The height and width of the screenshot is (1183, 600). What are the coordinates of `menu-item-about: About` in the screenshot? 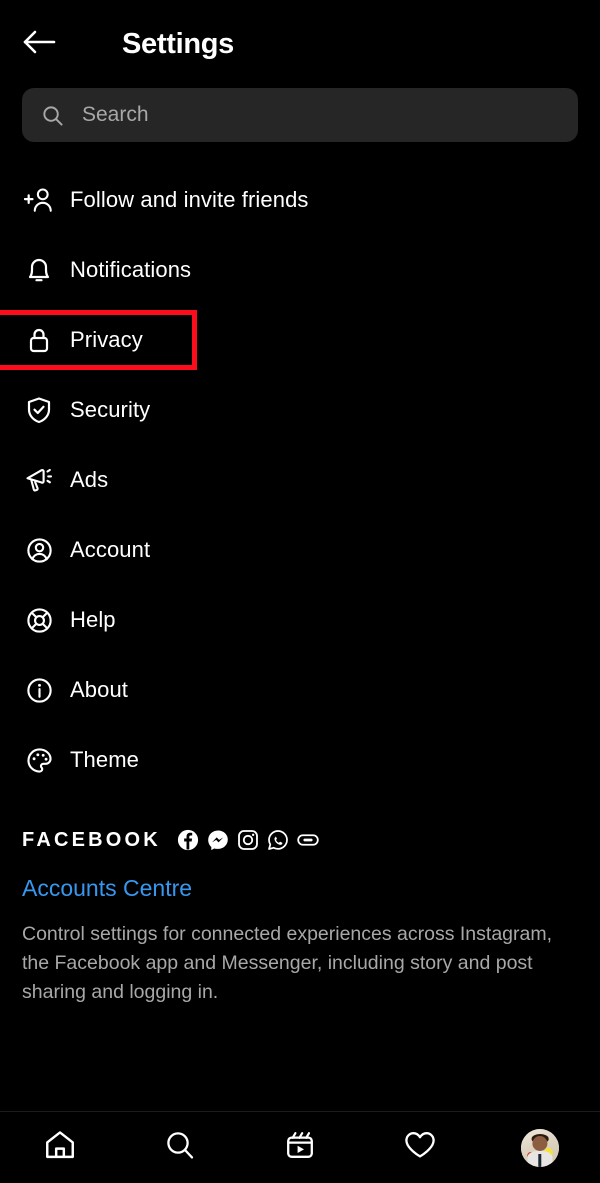 It's located at (300, 690).